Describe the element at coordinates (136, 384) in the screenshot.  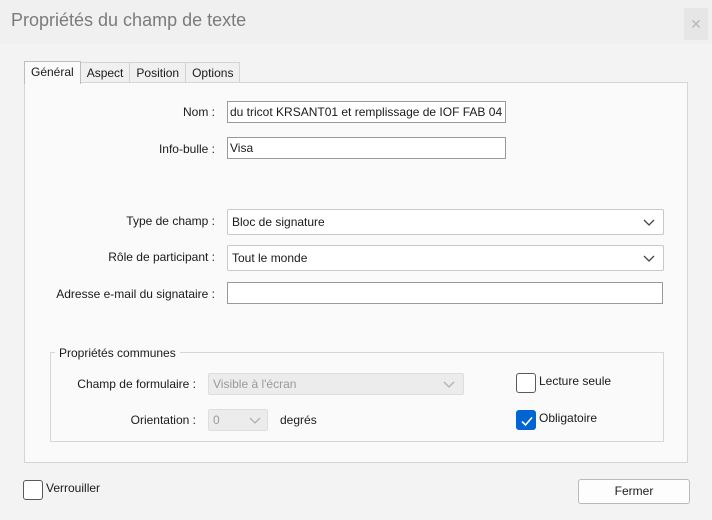
I see `form-field-label: Champ de formulaire :` at that location.